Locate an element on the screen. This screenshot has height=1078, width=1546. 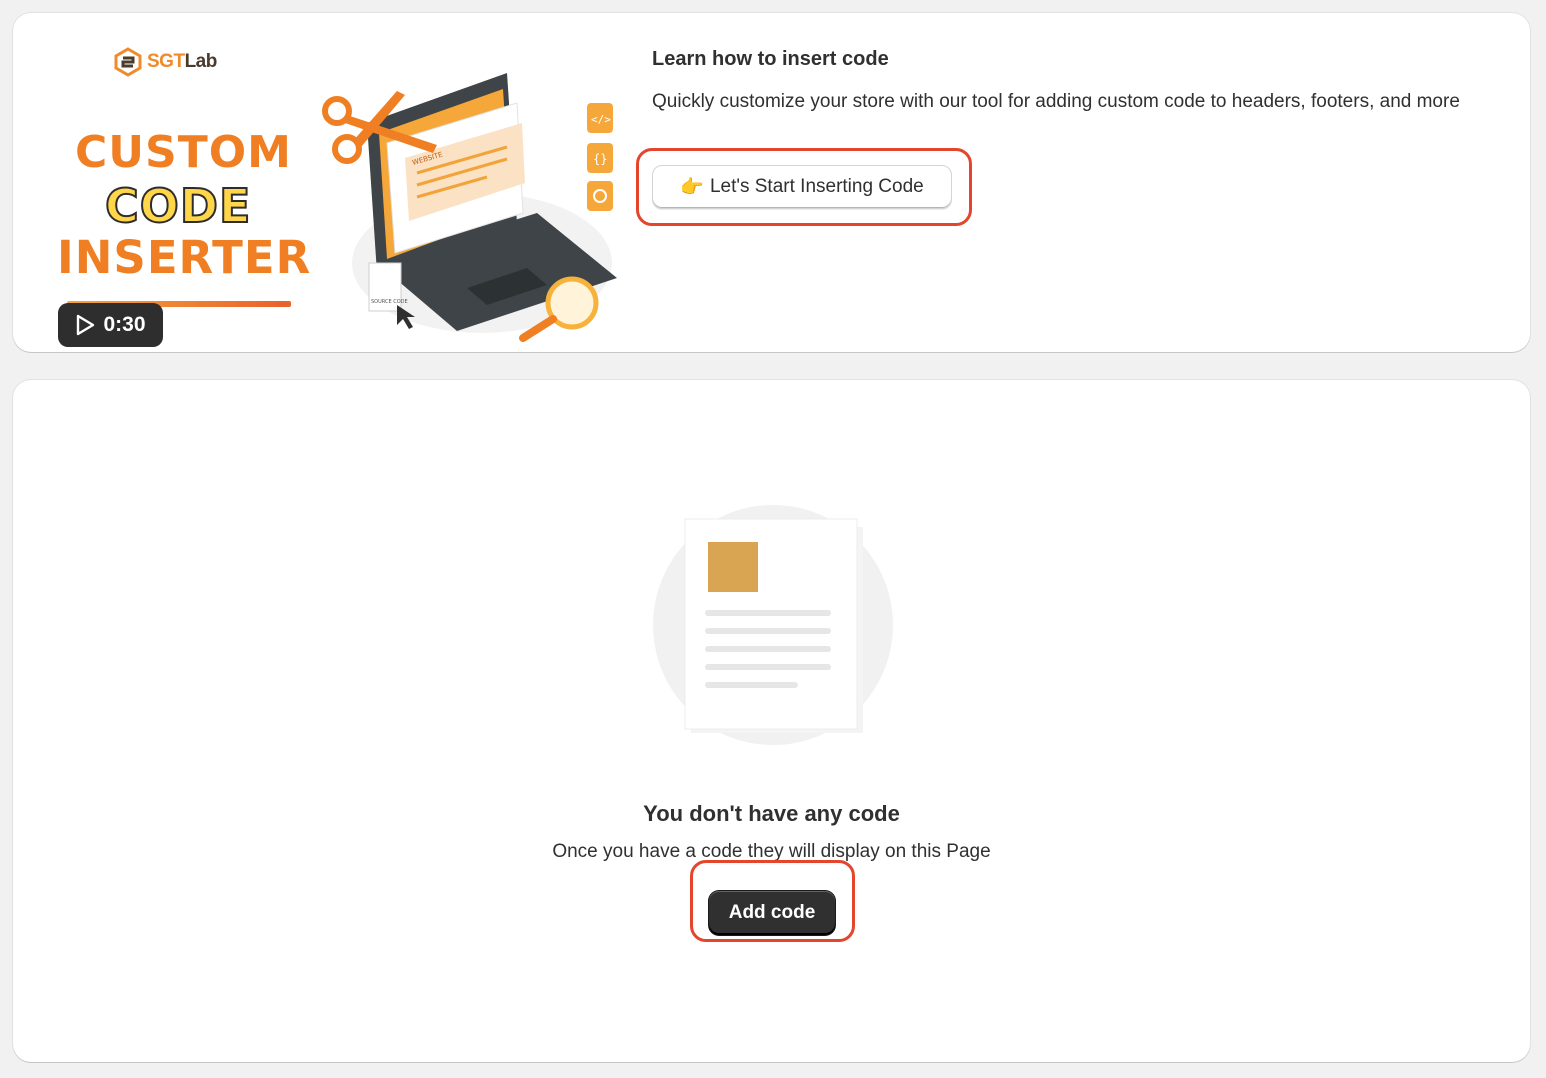
sgtlab-logo-icon is located at coordinates (128, 62).